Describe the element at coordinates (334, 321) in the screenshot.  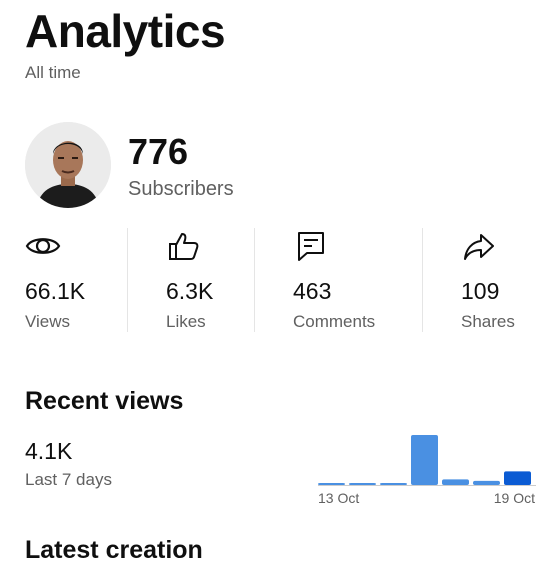
I see `comments-label: Comments` at that location.